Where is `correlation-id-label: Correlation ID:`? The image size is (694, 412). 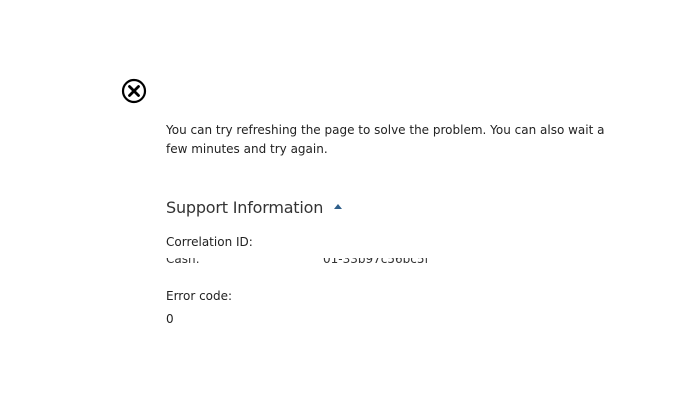 correlation-id-label: Correlation ID: is located at coordinates (209, 242).